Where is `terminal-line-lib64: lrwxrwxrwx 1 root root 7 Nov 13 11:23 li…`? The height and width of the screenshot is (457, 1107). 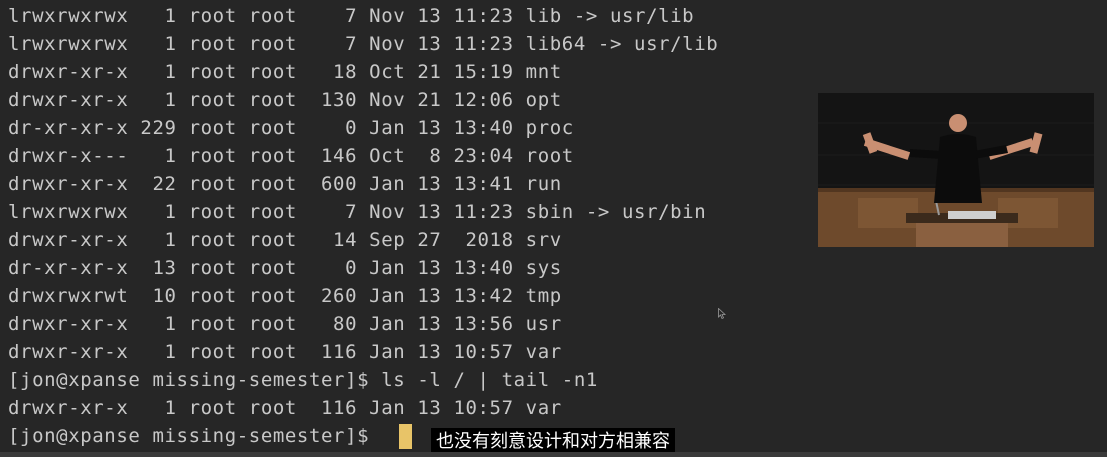
terminal-line-lib64: lrwxrwxrwx 1 root root 7 Nov 13 11:23 li… is located at coordinates (363, 44).